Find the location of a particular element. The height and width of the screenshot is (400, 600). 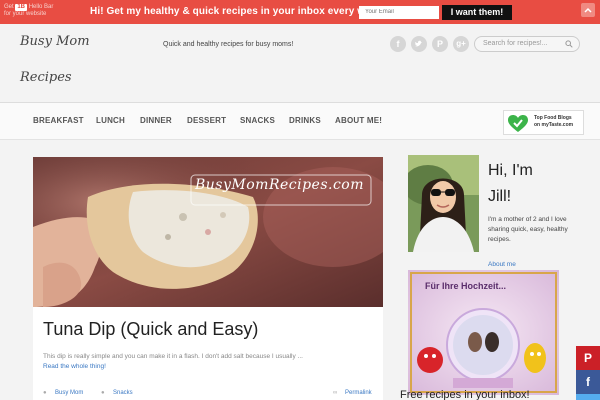

twitter-icon is located at coordinates (419, 44).